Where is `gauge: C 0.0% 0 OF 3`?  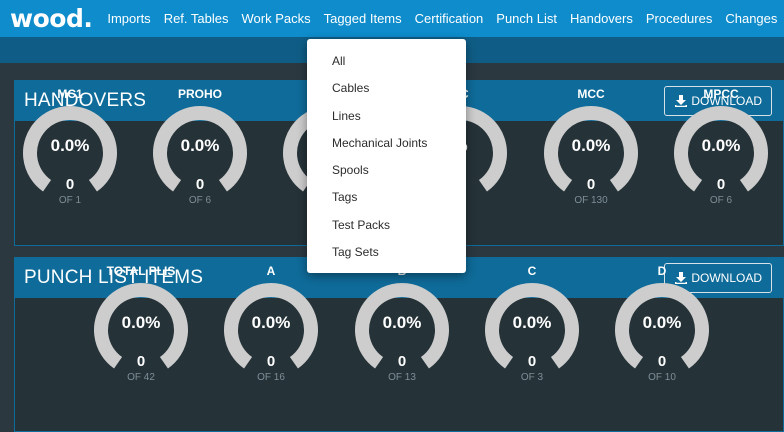
gauge: C 0.0% 0 OF 3 is located at coordinates (532, 323).